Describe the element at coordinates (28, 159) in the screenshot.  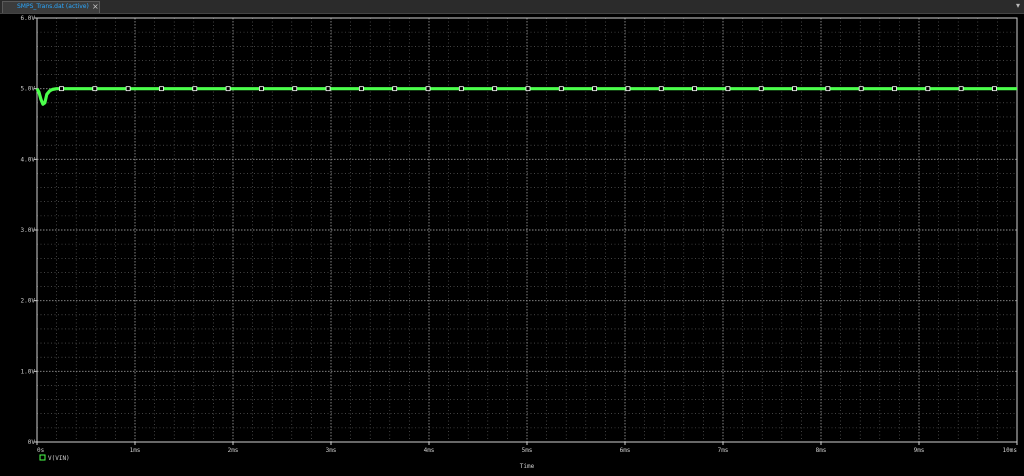
I see `y-tick-label: 4.0V` at that location.